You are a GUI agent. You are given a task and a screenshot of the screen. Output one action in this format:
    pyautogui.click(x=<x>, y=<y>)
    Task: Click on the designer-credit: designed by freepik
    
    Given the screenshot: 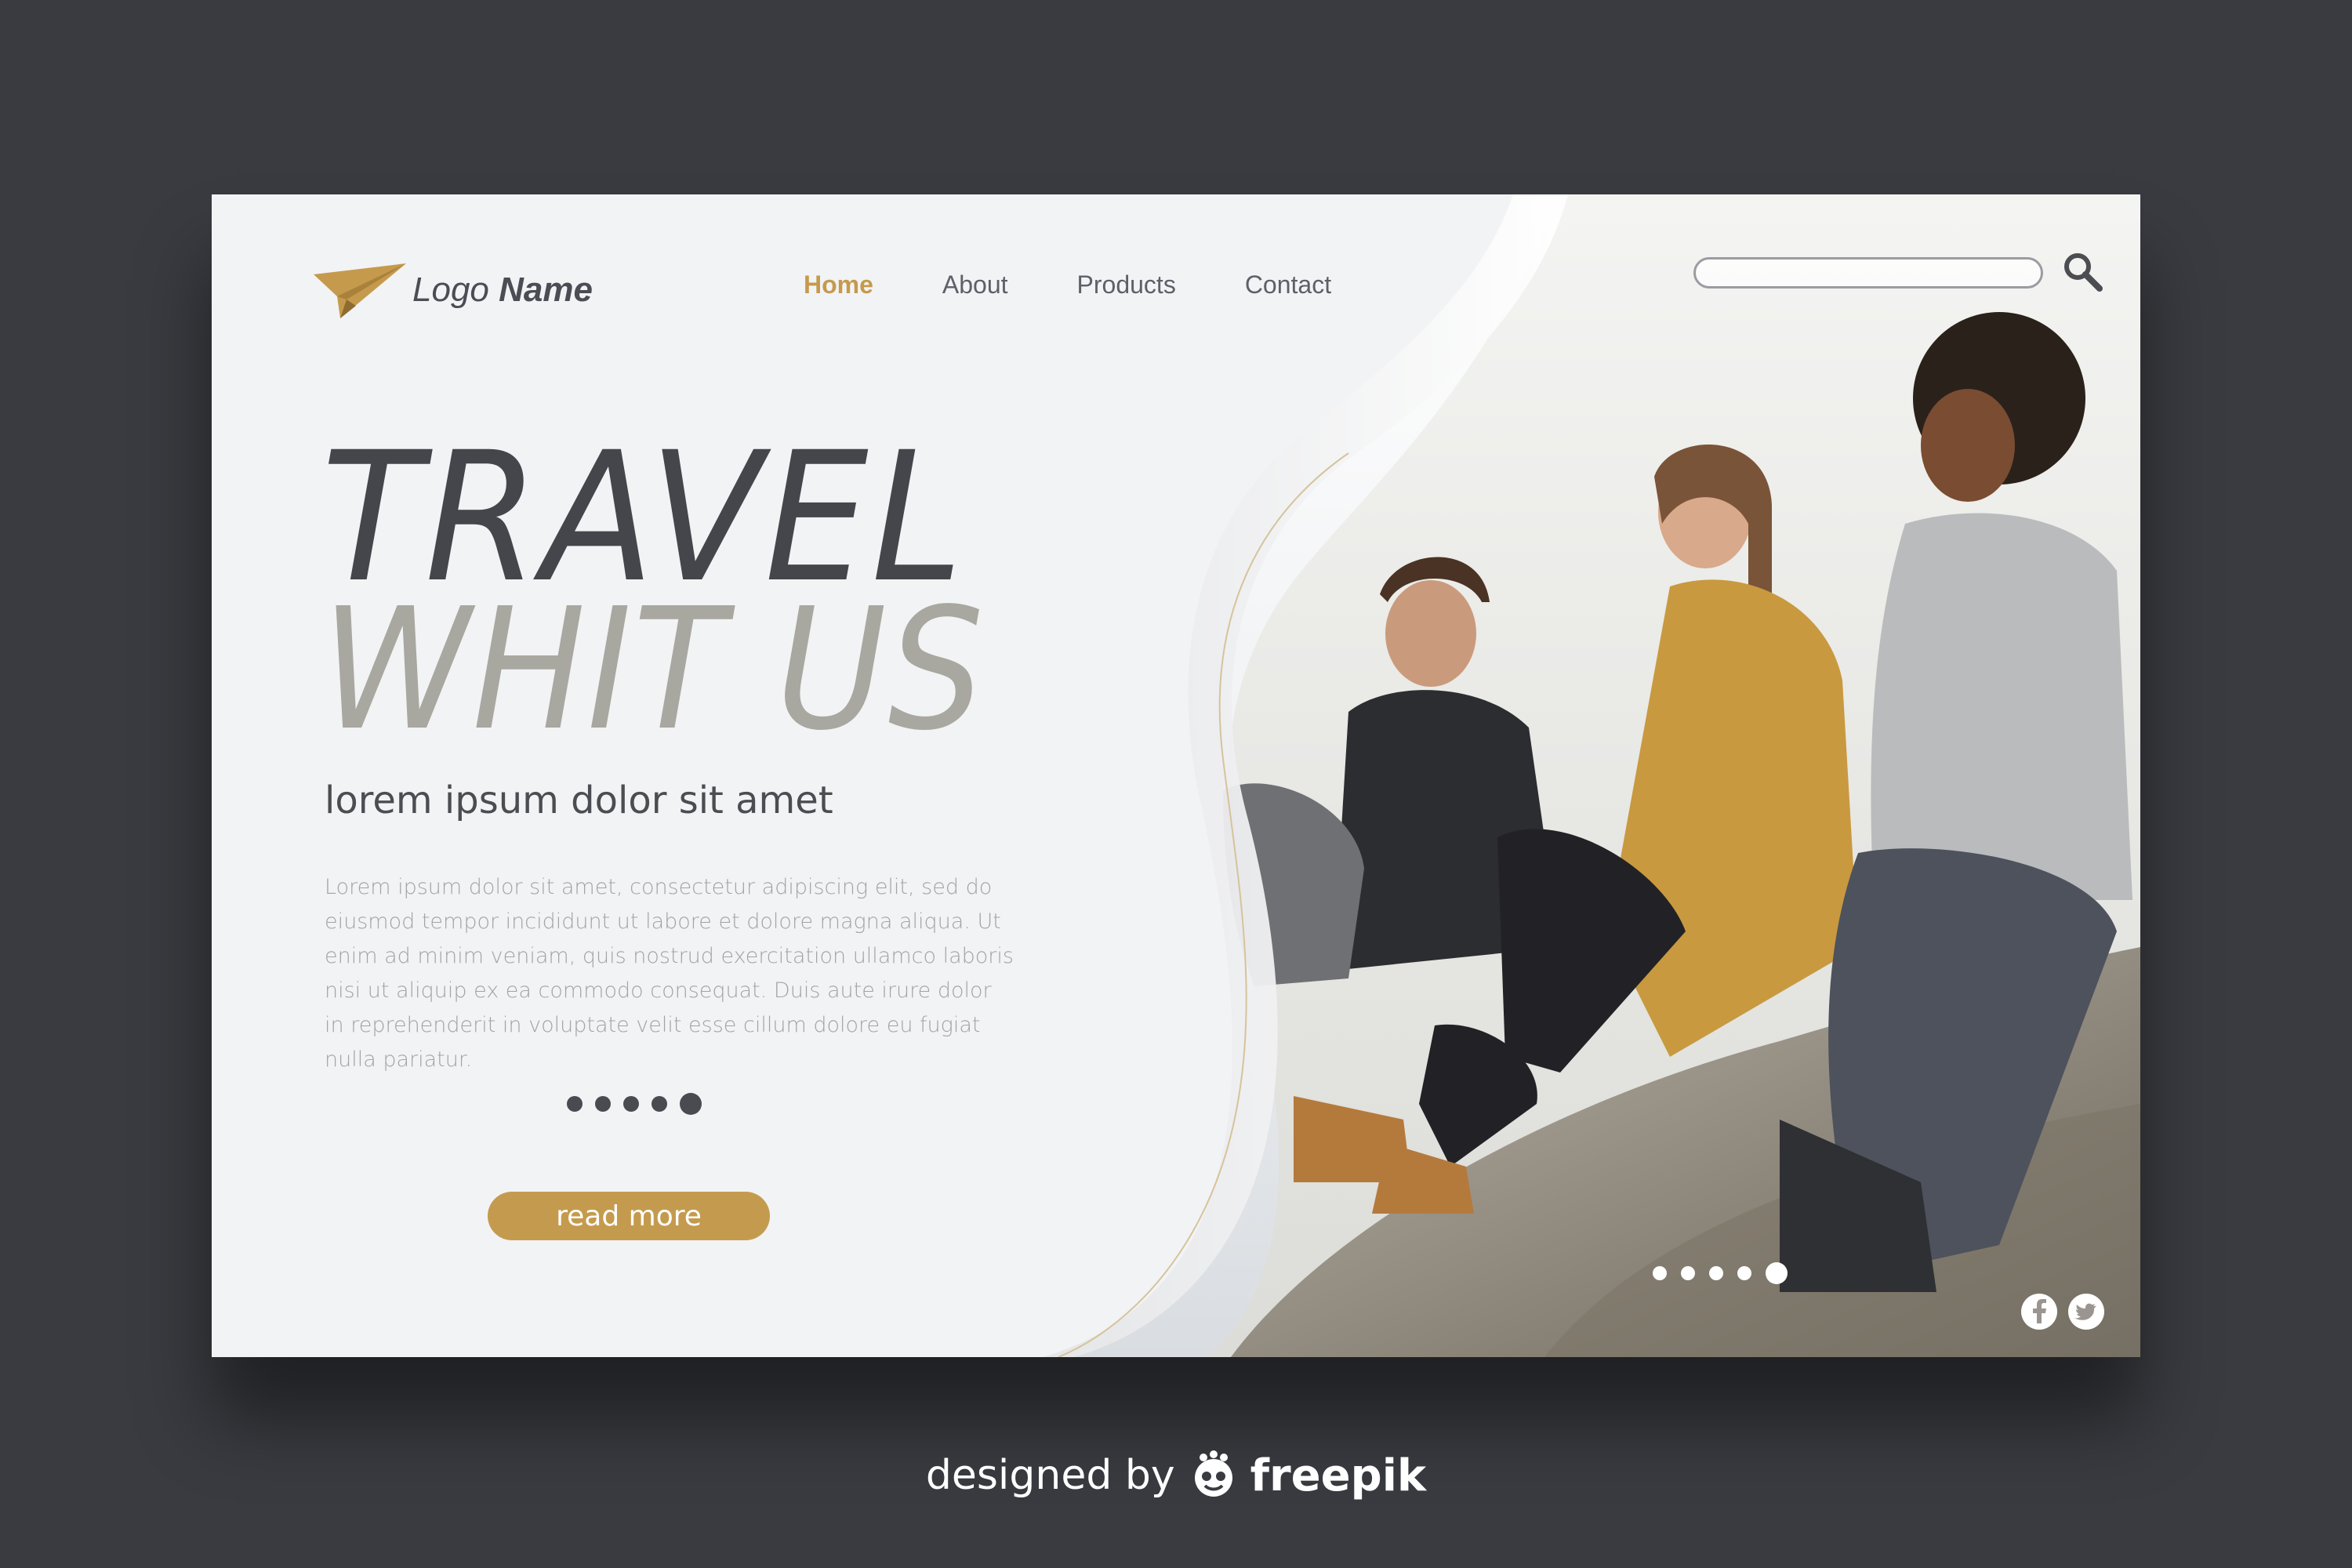 What is the action you would take?
    pyautogui.click(x=1176, y=1475)
    